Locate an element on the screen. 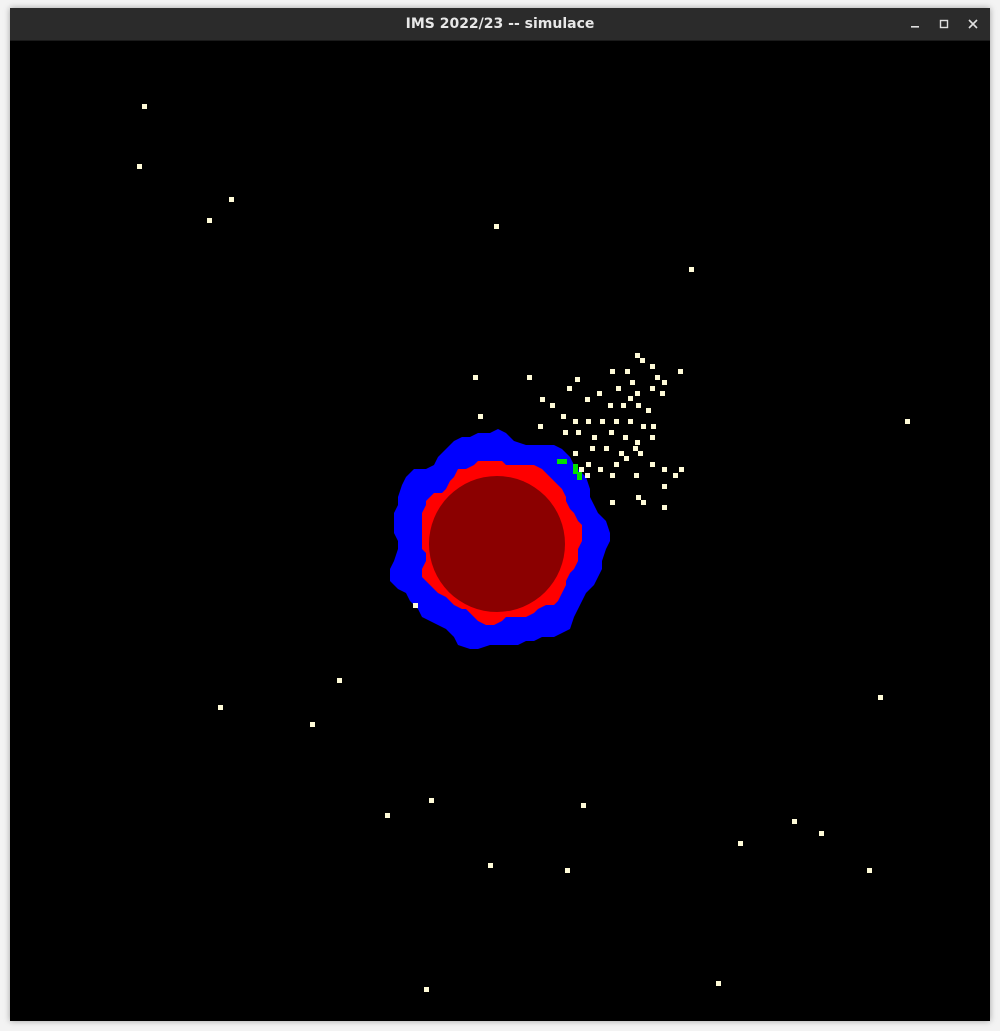 The width and height of the screenshot is (1000, 1031). minimize-button is located at coordinates (915, 24).